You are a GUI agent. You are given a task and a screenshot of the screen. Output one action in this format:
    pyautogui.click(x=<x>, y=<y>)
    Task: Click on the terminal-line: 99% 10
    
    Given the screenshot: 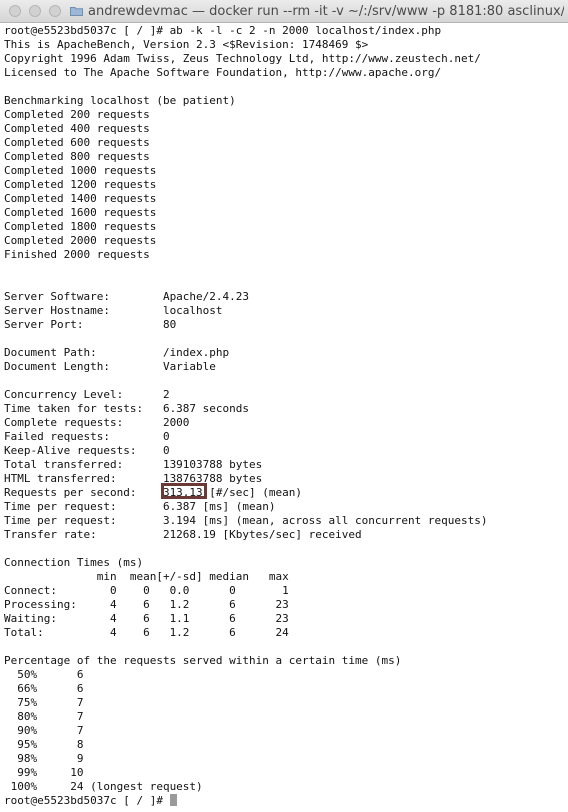 What is the action you would take?
    pyautogui.click(x=44, y=772)
    